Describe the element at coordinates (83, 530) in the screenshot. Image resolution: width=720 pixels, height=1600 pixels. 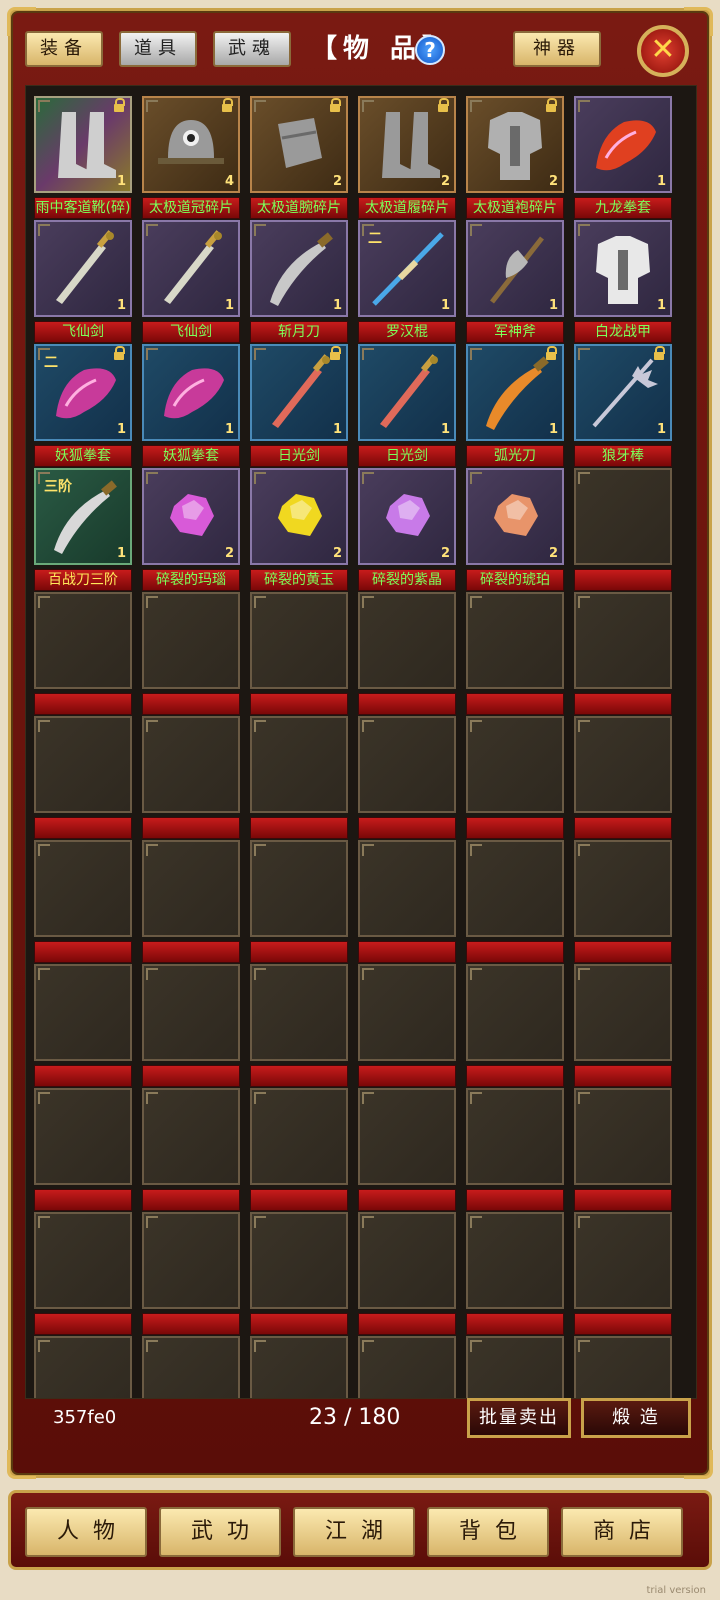
I see `inventory-slot: 三阶 1 百战刀三阶` at that location.